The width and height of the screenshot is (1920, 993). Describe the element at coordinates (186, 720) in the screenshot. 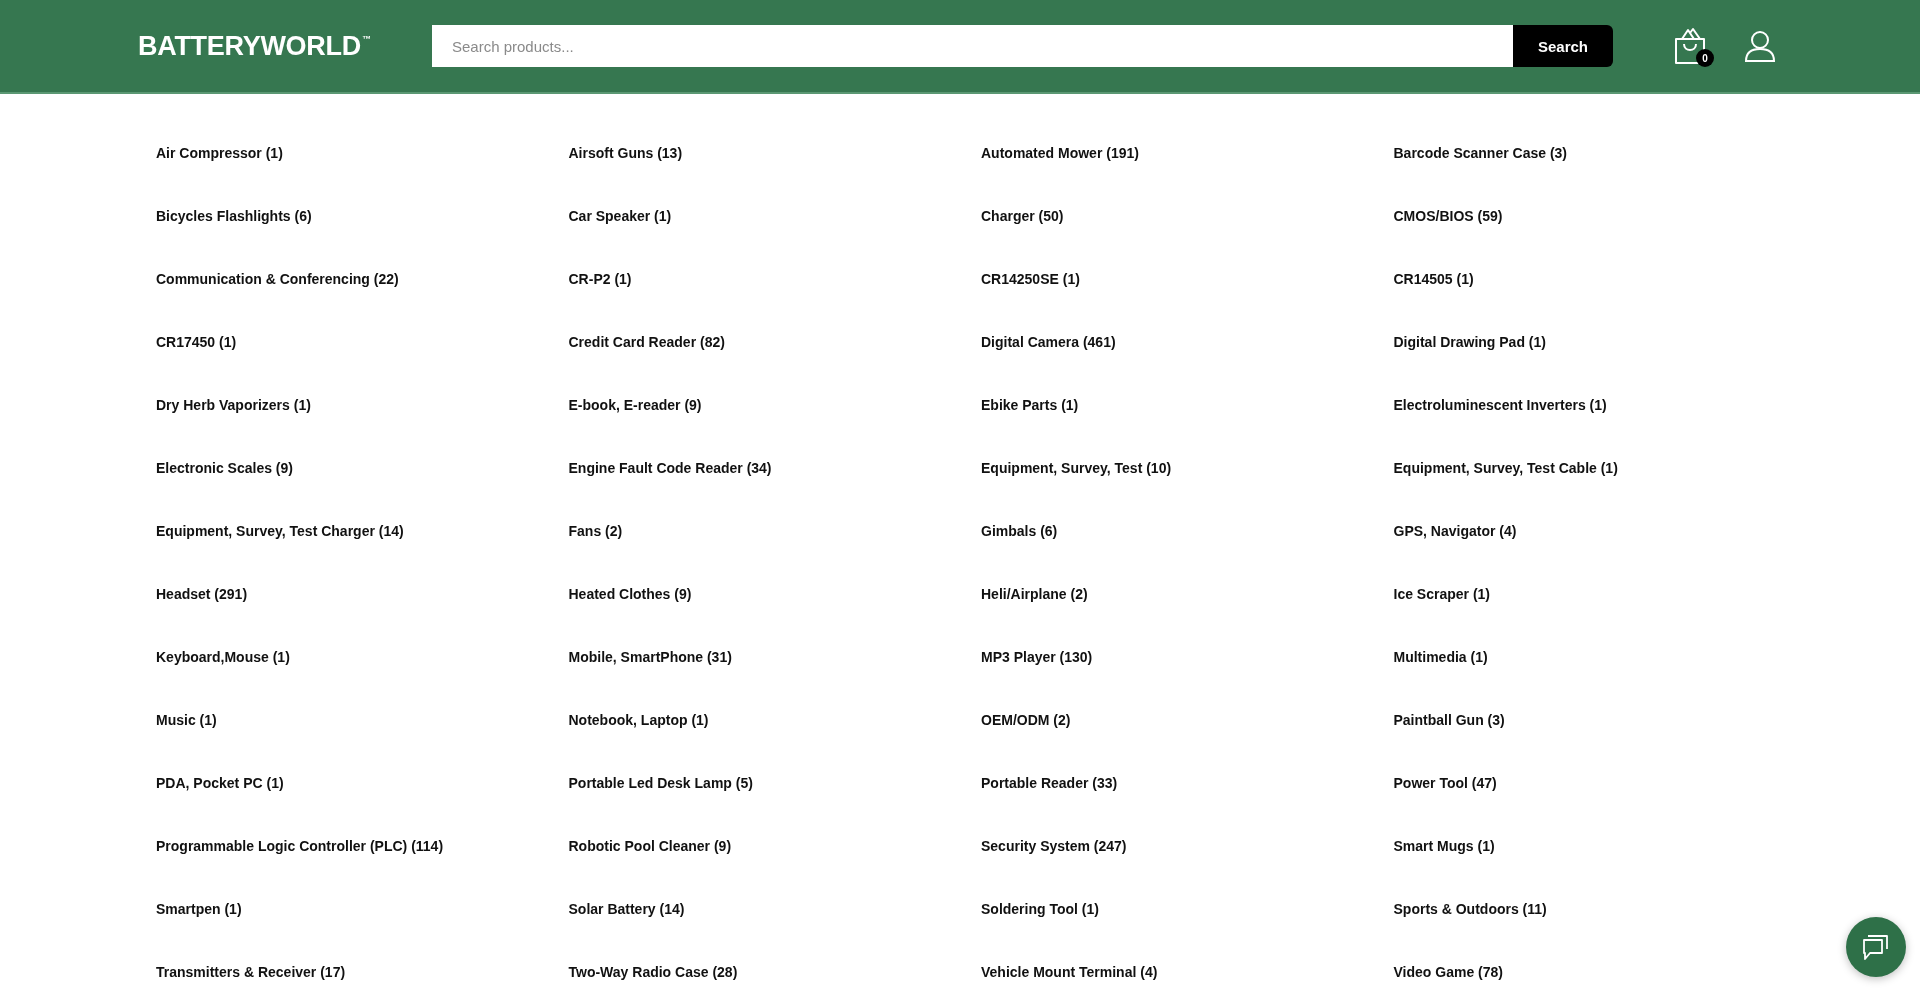

I see `category-link: Music (1)` at that location.